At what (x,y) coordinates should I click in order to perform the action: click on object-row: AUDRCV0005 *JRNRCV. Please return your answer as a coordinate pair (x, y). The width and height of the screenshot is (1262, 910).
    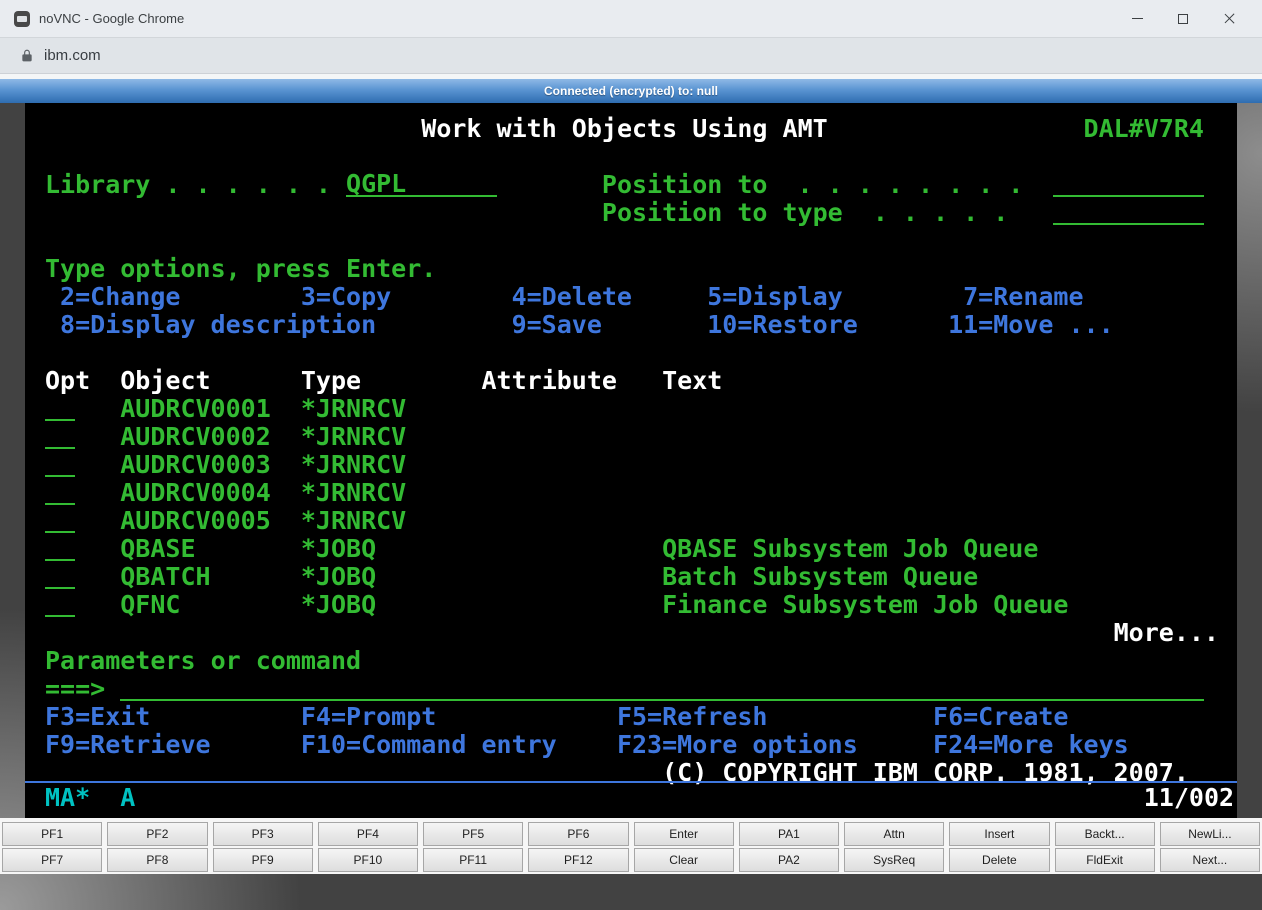
    Looking at the image, I should click on (636, 521).